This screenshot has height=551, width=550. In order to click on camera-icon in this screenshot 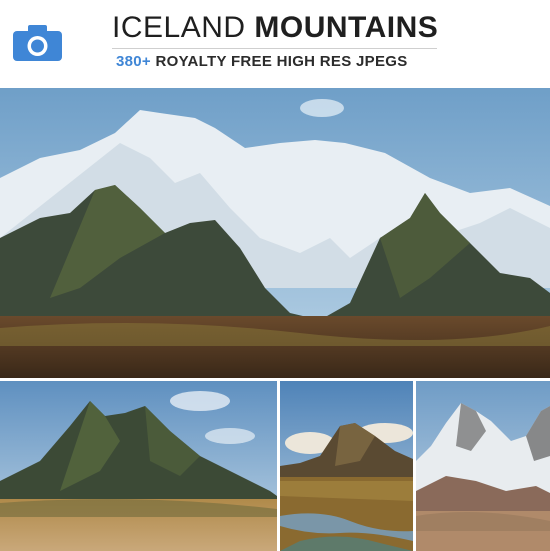, I will do `click(37, 43)`.